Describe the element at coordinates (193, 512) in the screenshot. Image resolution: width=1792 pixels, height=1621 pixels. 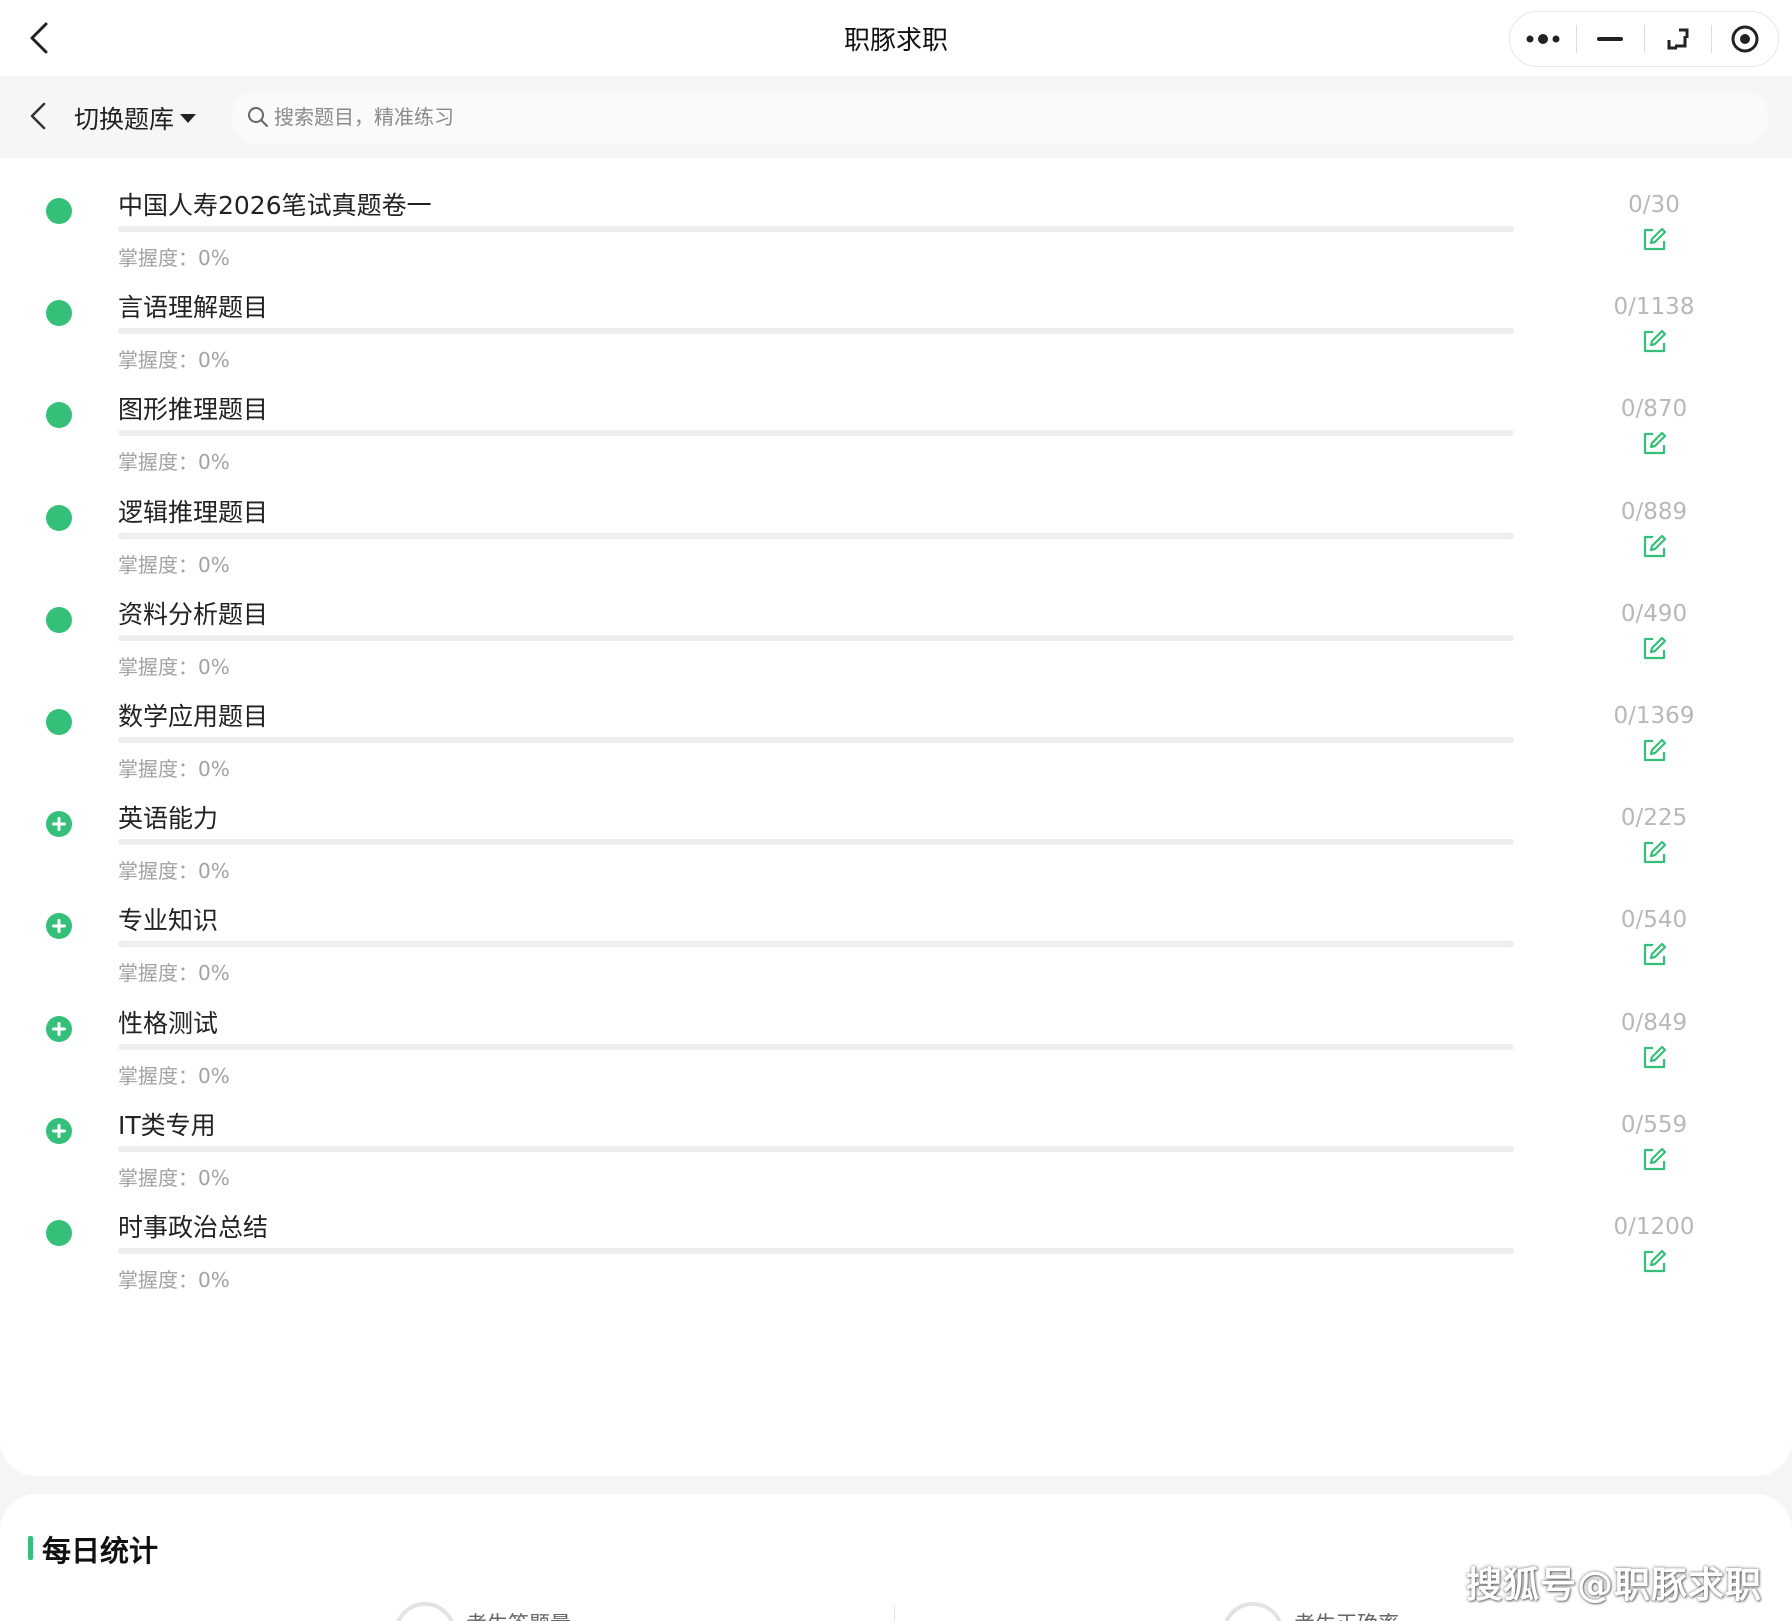
I see `category-name: 逻辑推理题目` at that location.